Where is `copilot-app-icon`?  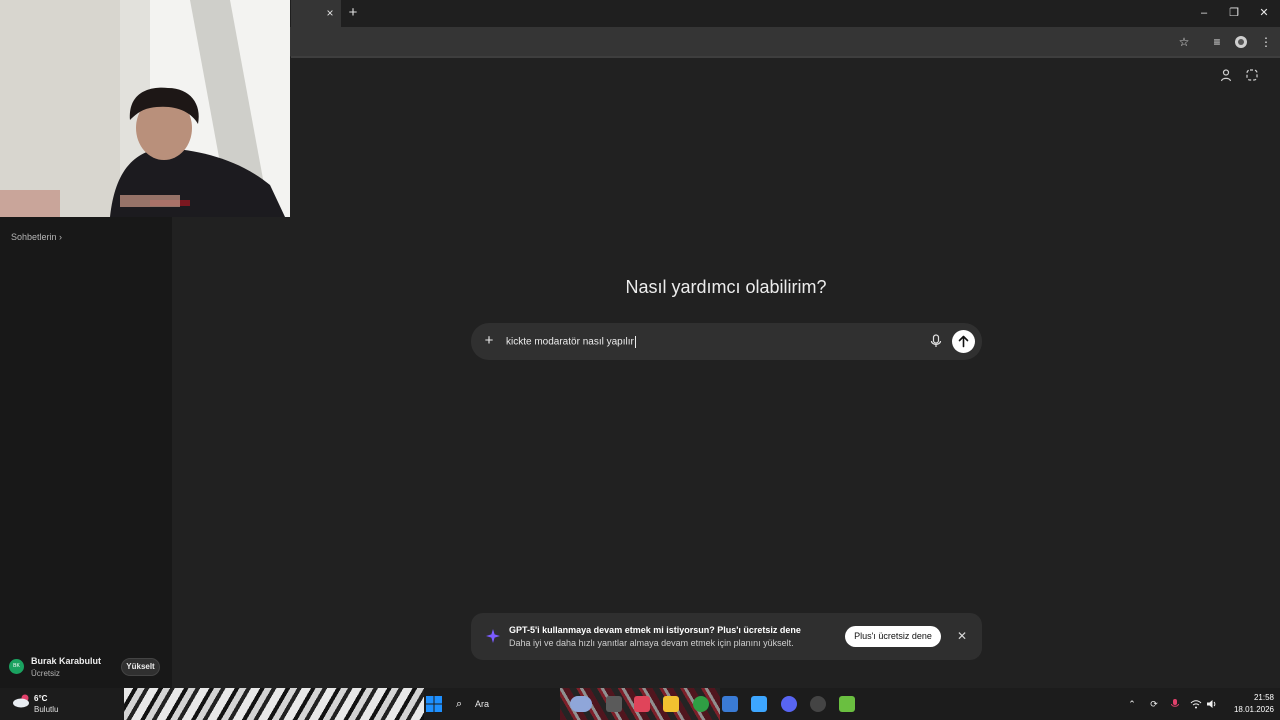 copilot-app-icon is located at coordinates (581, 704).